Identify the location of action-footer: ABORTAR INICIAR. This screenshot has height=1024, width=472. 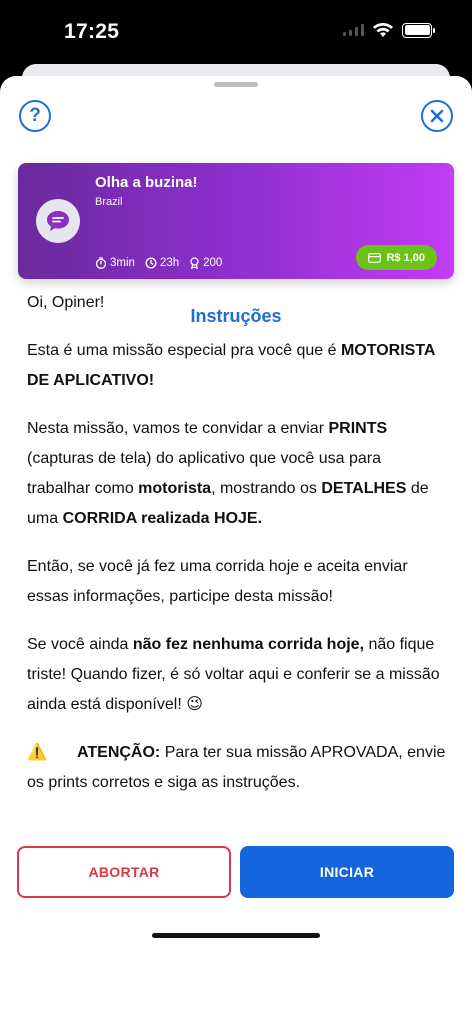
(236, 896).